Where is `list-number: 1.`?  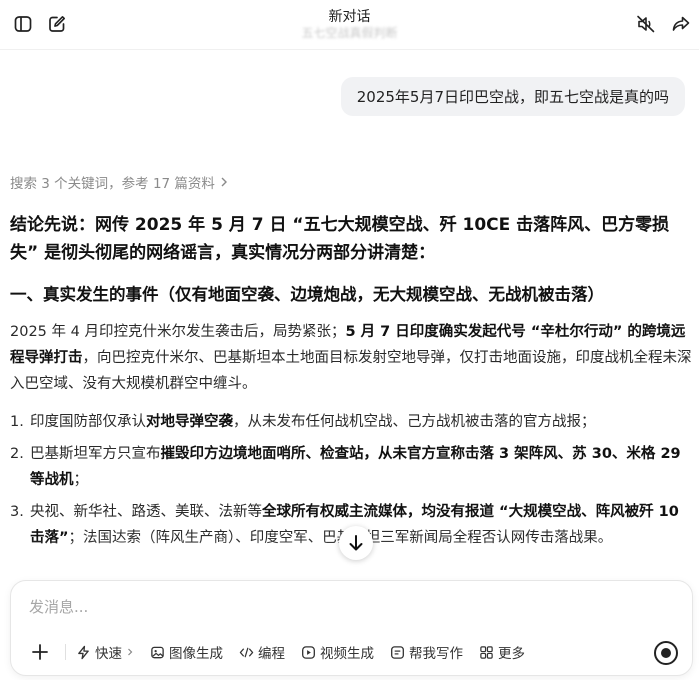
list-number: 1. is located at coordinates (17, 422).